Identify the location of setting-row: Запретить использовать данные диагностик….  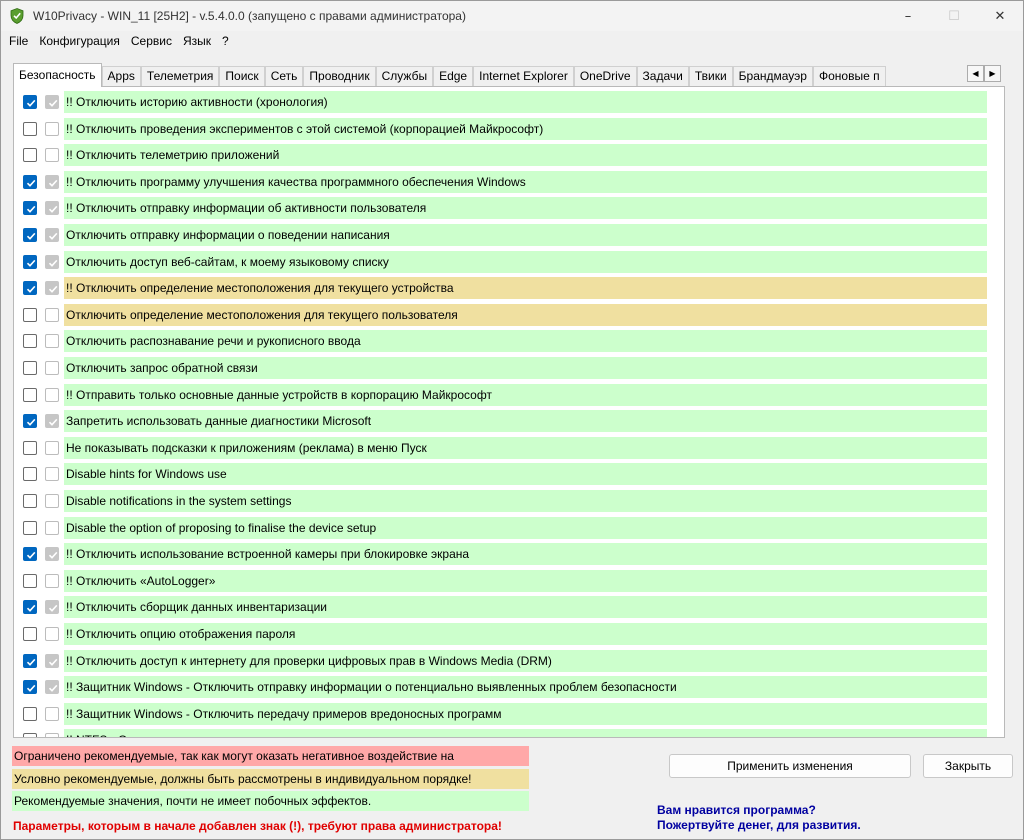
(509, 421).